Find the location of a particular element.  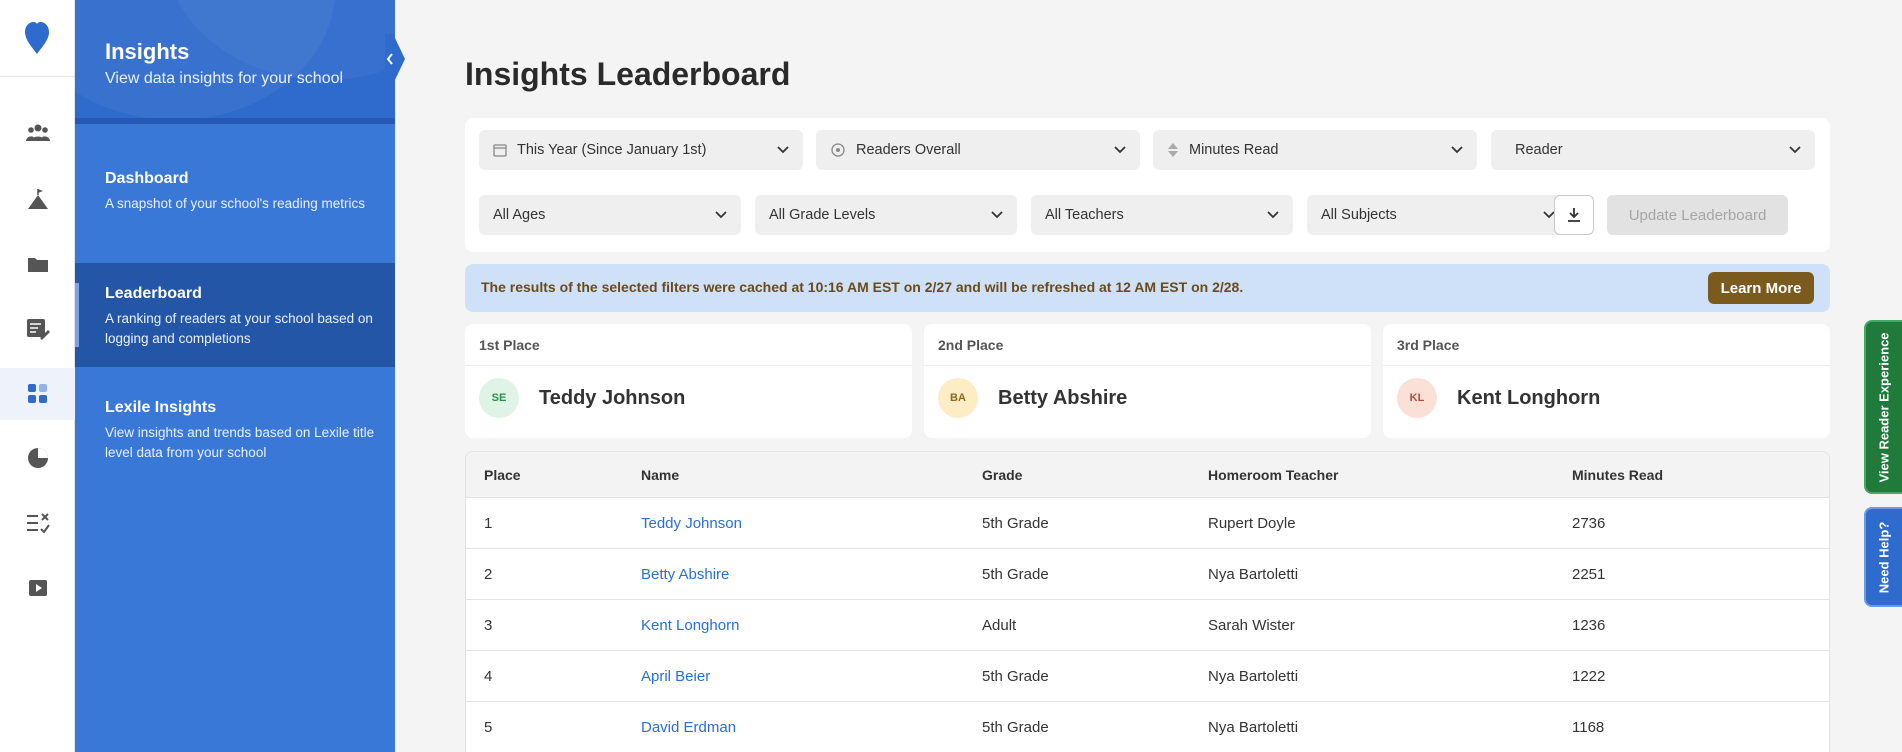

column-header-place: Place is located at coordinates (502, 474).